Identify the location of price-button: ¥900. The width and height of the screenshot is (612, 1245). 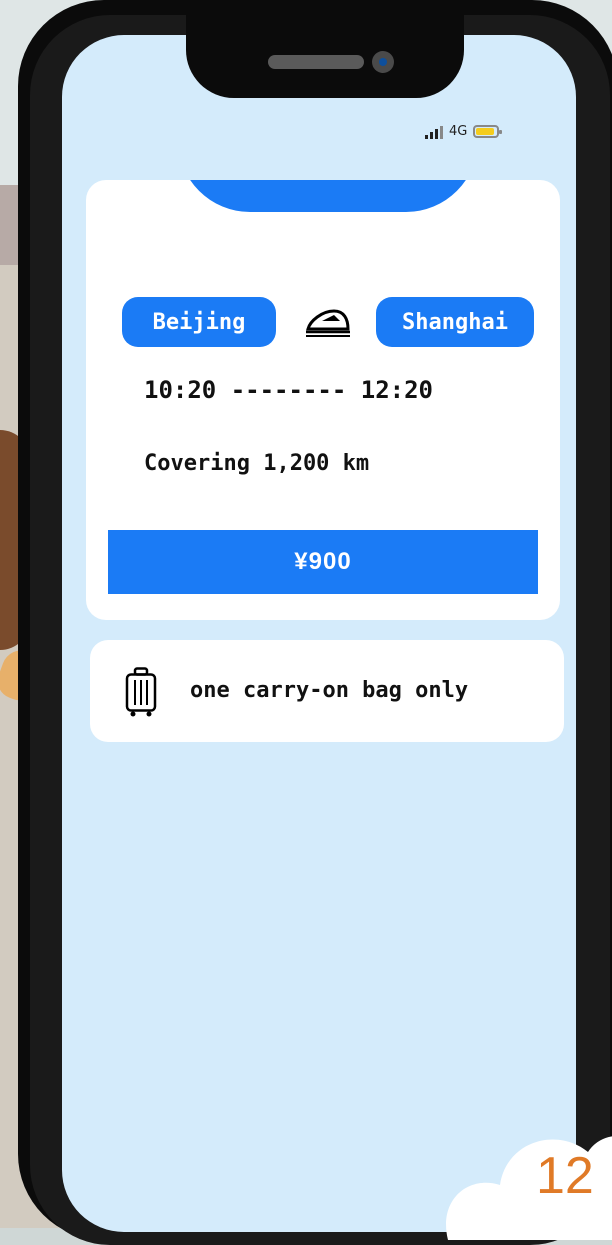
(323, 562).